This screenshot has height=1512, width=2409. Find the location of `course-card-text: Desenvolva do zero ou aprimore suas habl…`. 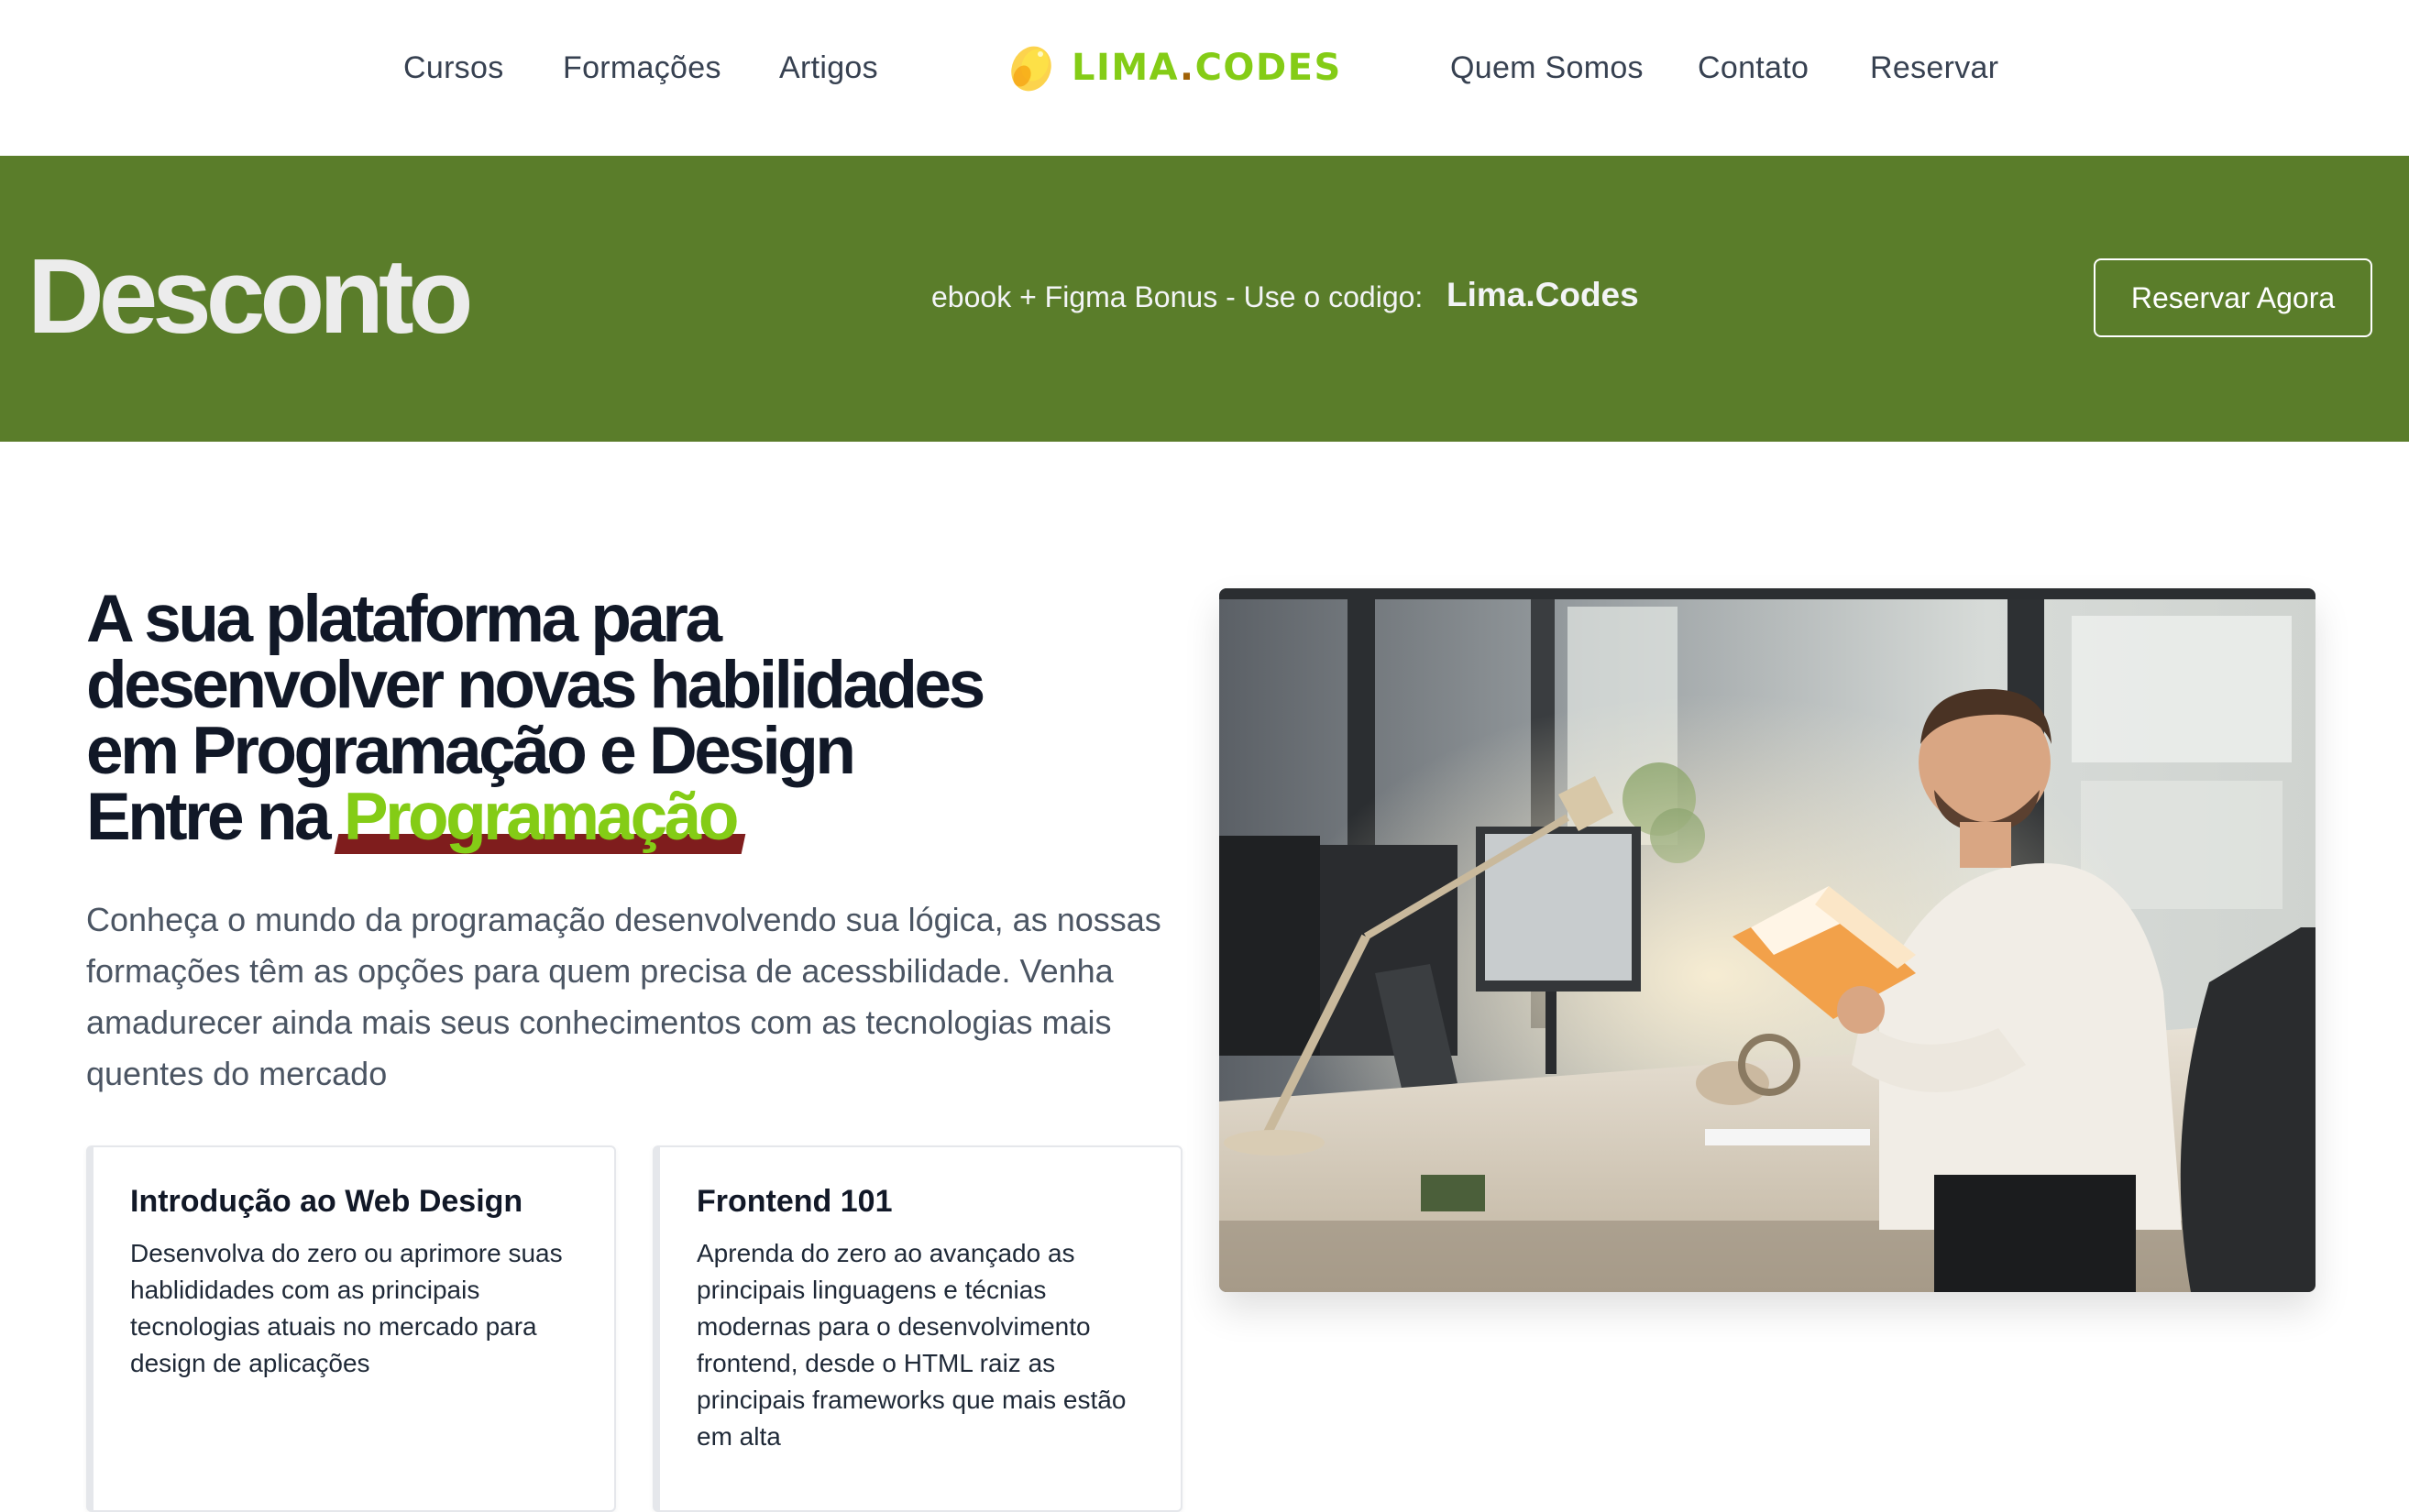

course-card-text: Desenvolva do zero ou aprimore suas habl… is located at coordinates (346, 1308).